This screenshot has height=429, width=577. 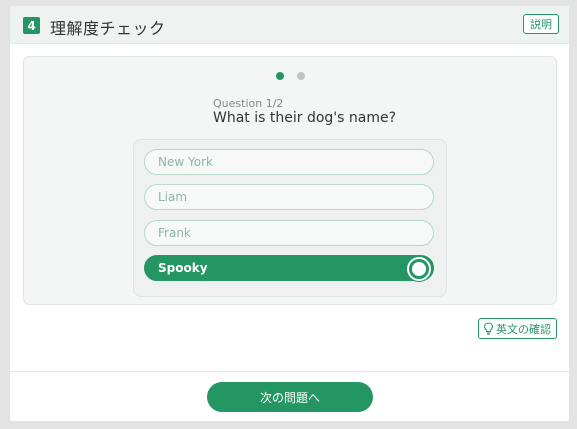 What do you see at coordinates (174, 233) in the screenshot?
I see `answer-option-label: Frank` at bounding box center [174, 233].